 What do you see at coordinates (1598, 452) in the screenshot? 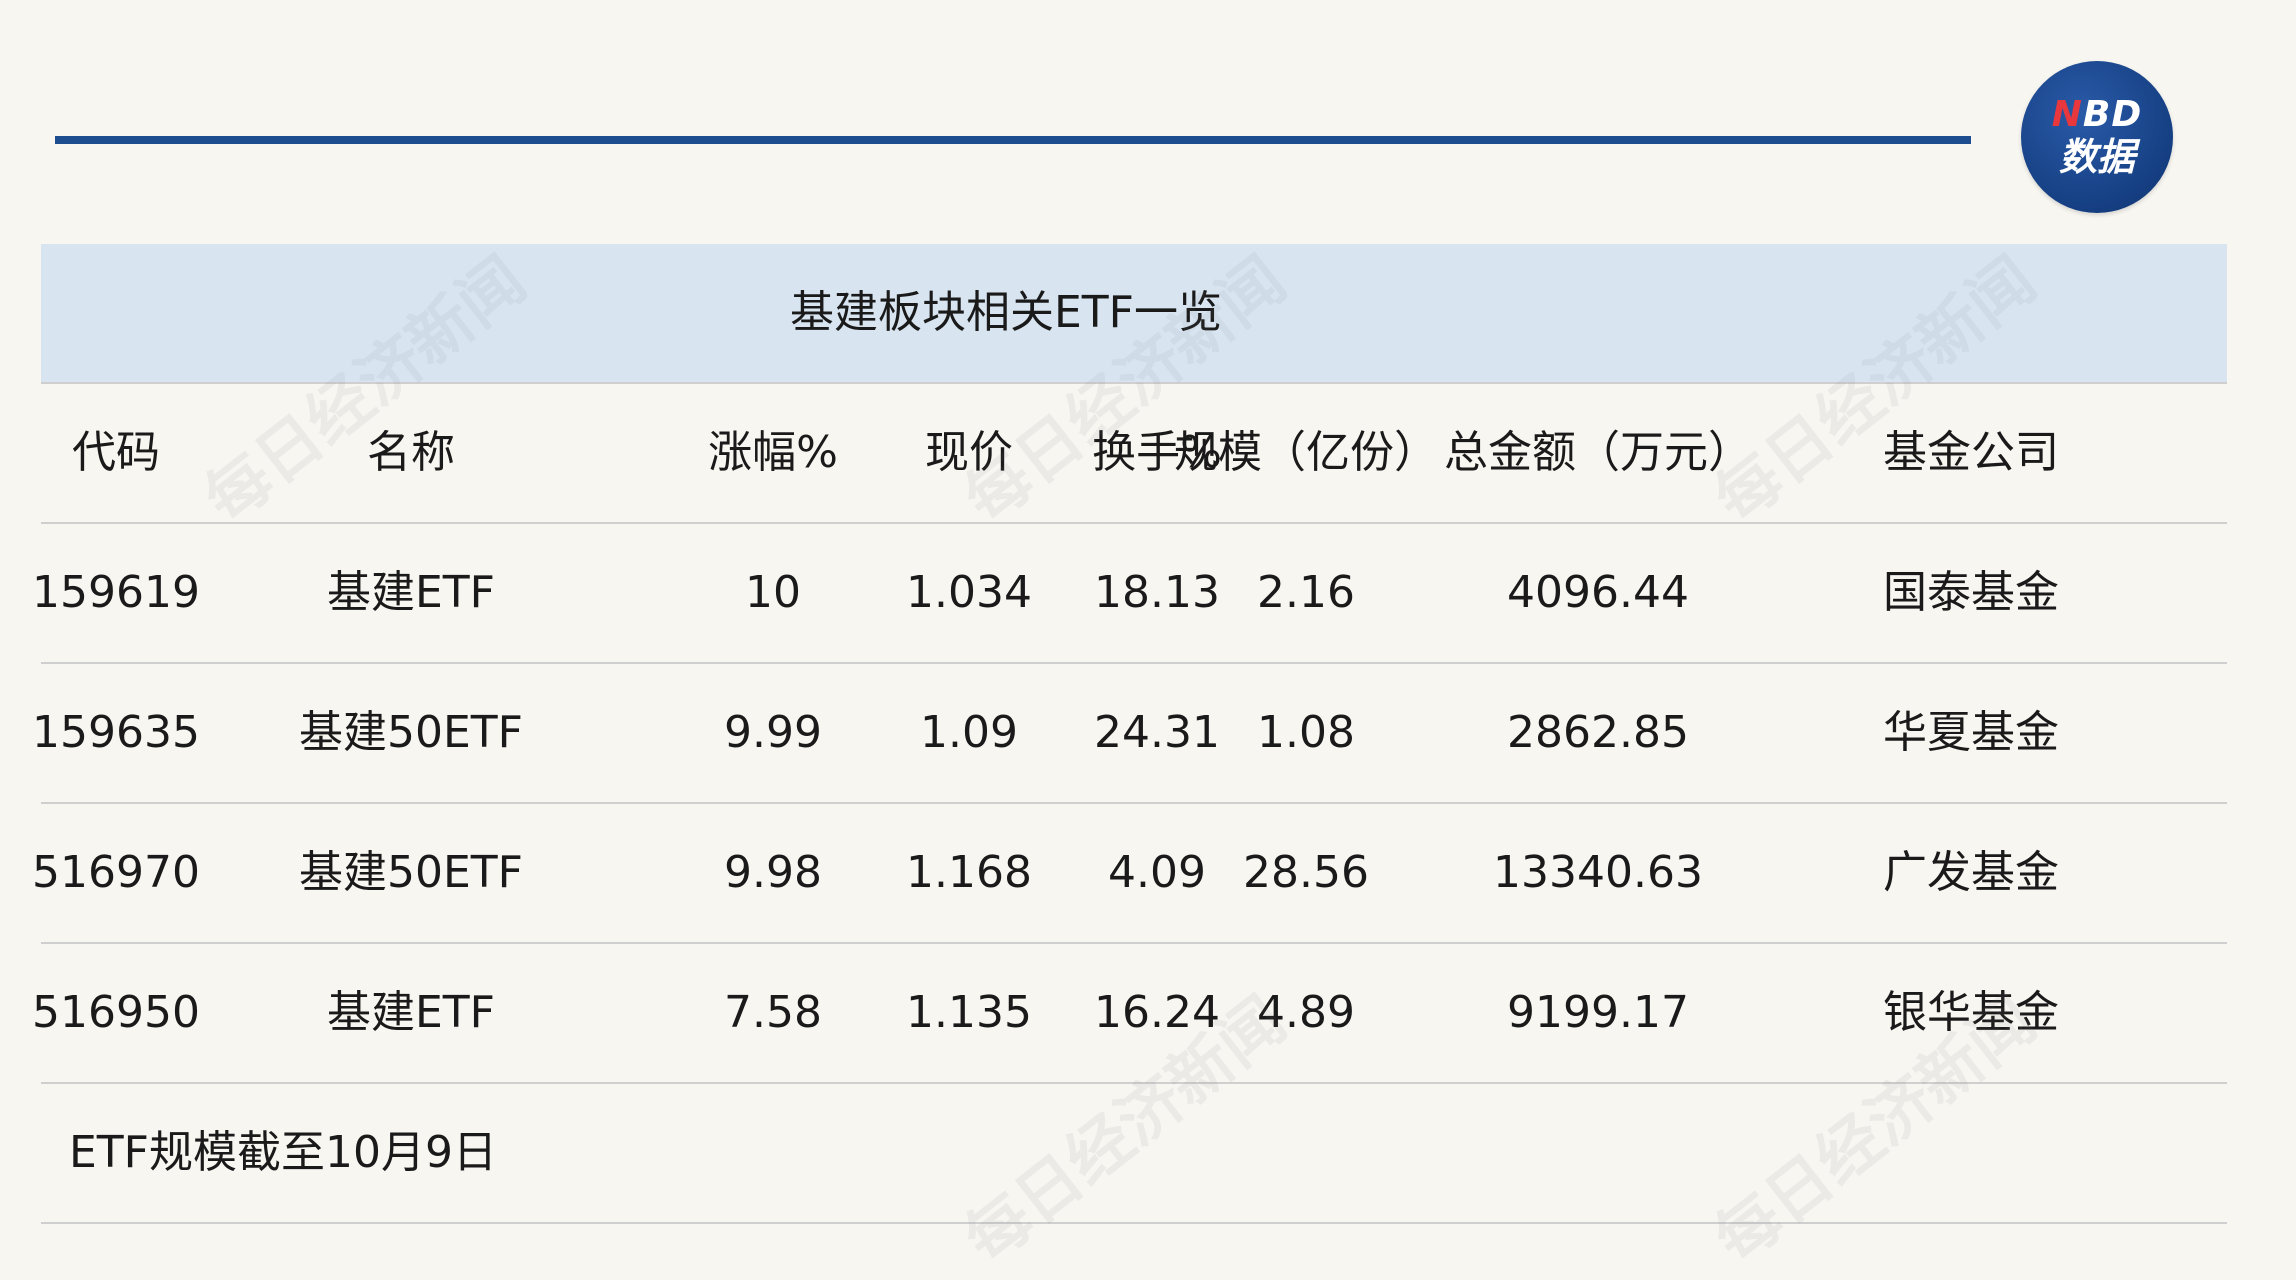
I see `header-amount: 总金额（万元）` at bounding box center [1598, 452].